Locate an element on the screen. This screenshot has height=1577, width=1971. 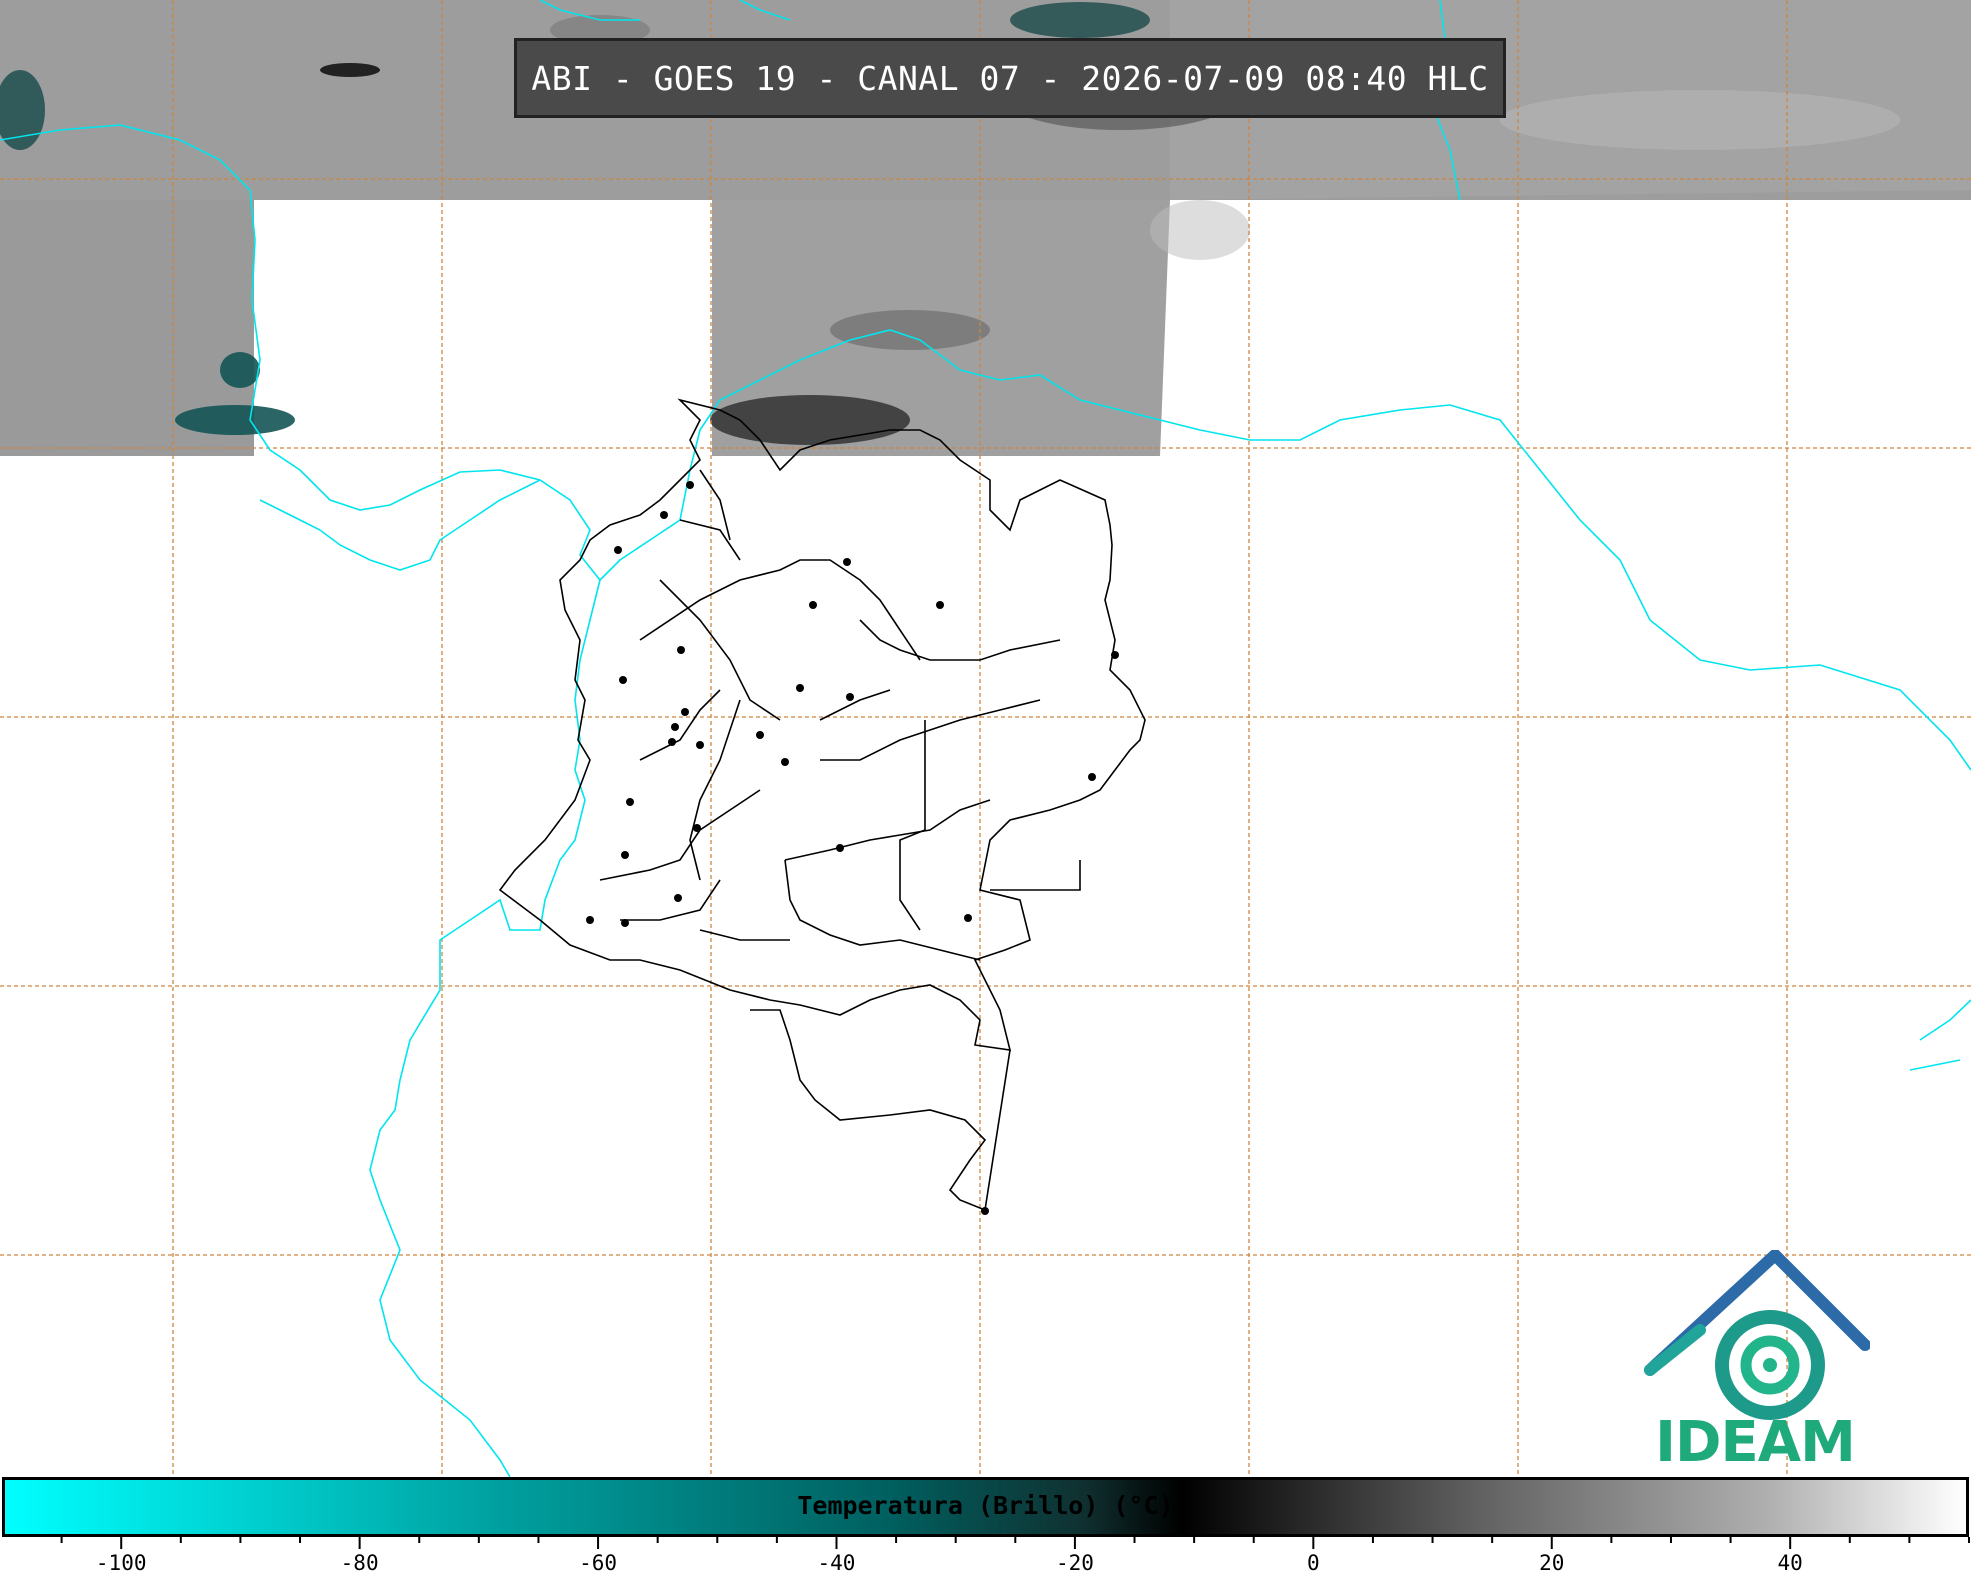
colorbar-tick-label: -100 is located at coordinates (121, 1563).